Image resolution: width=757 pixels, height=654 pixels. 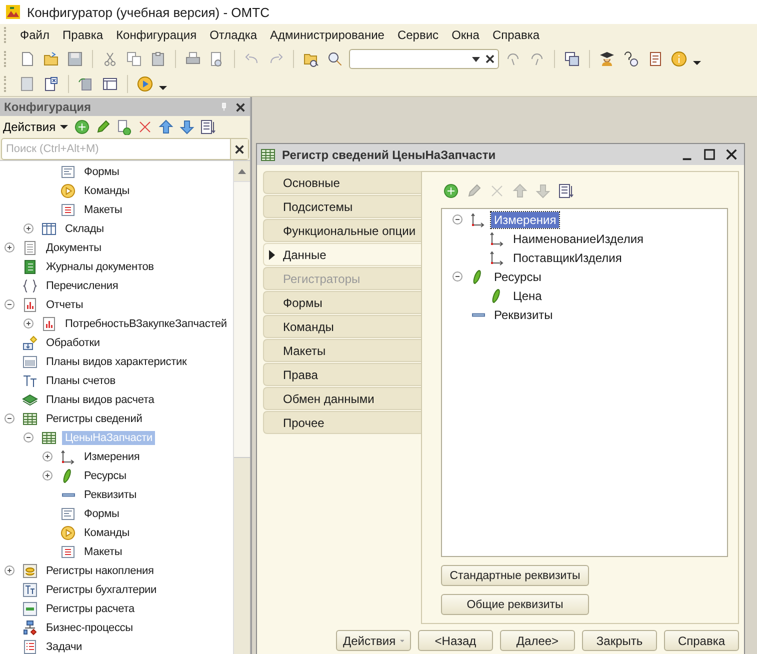 I want to click on menu-item: Сервис, so click(x=417, y=35).